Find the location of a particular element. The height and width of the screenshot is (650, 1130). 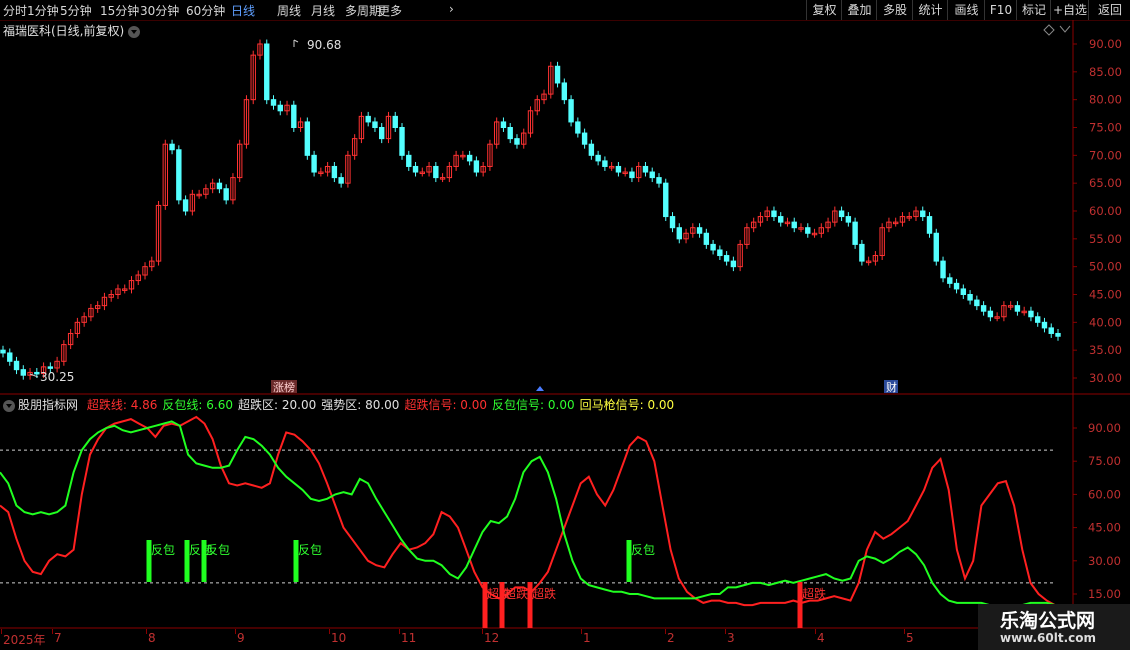

price-tick-label: 50.00 is located at coordinates (1105, 267).